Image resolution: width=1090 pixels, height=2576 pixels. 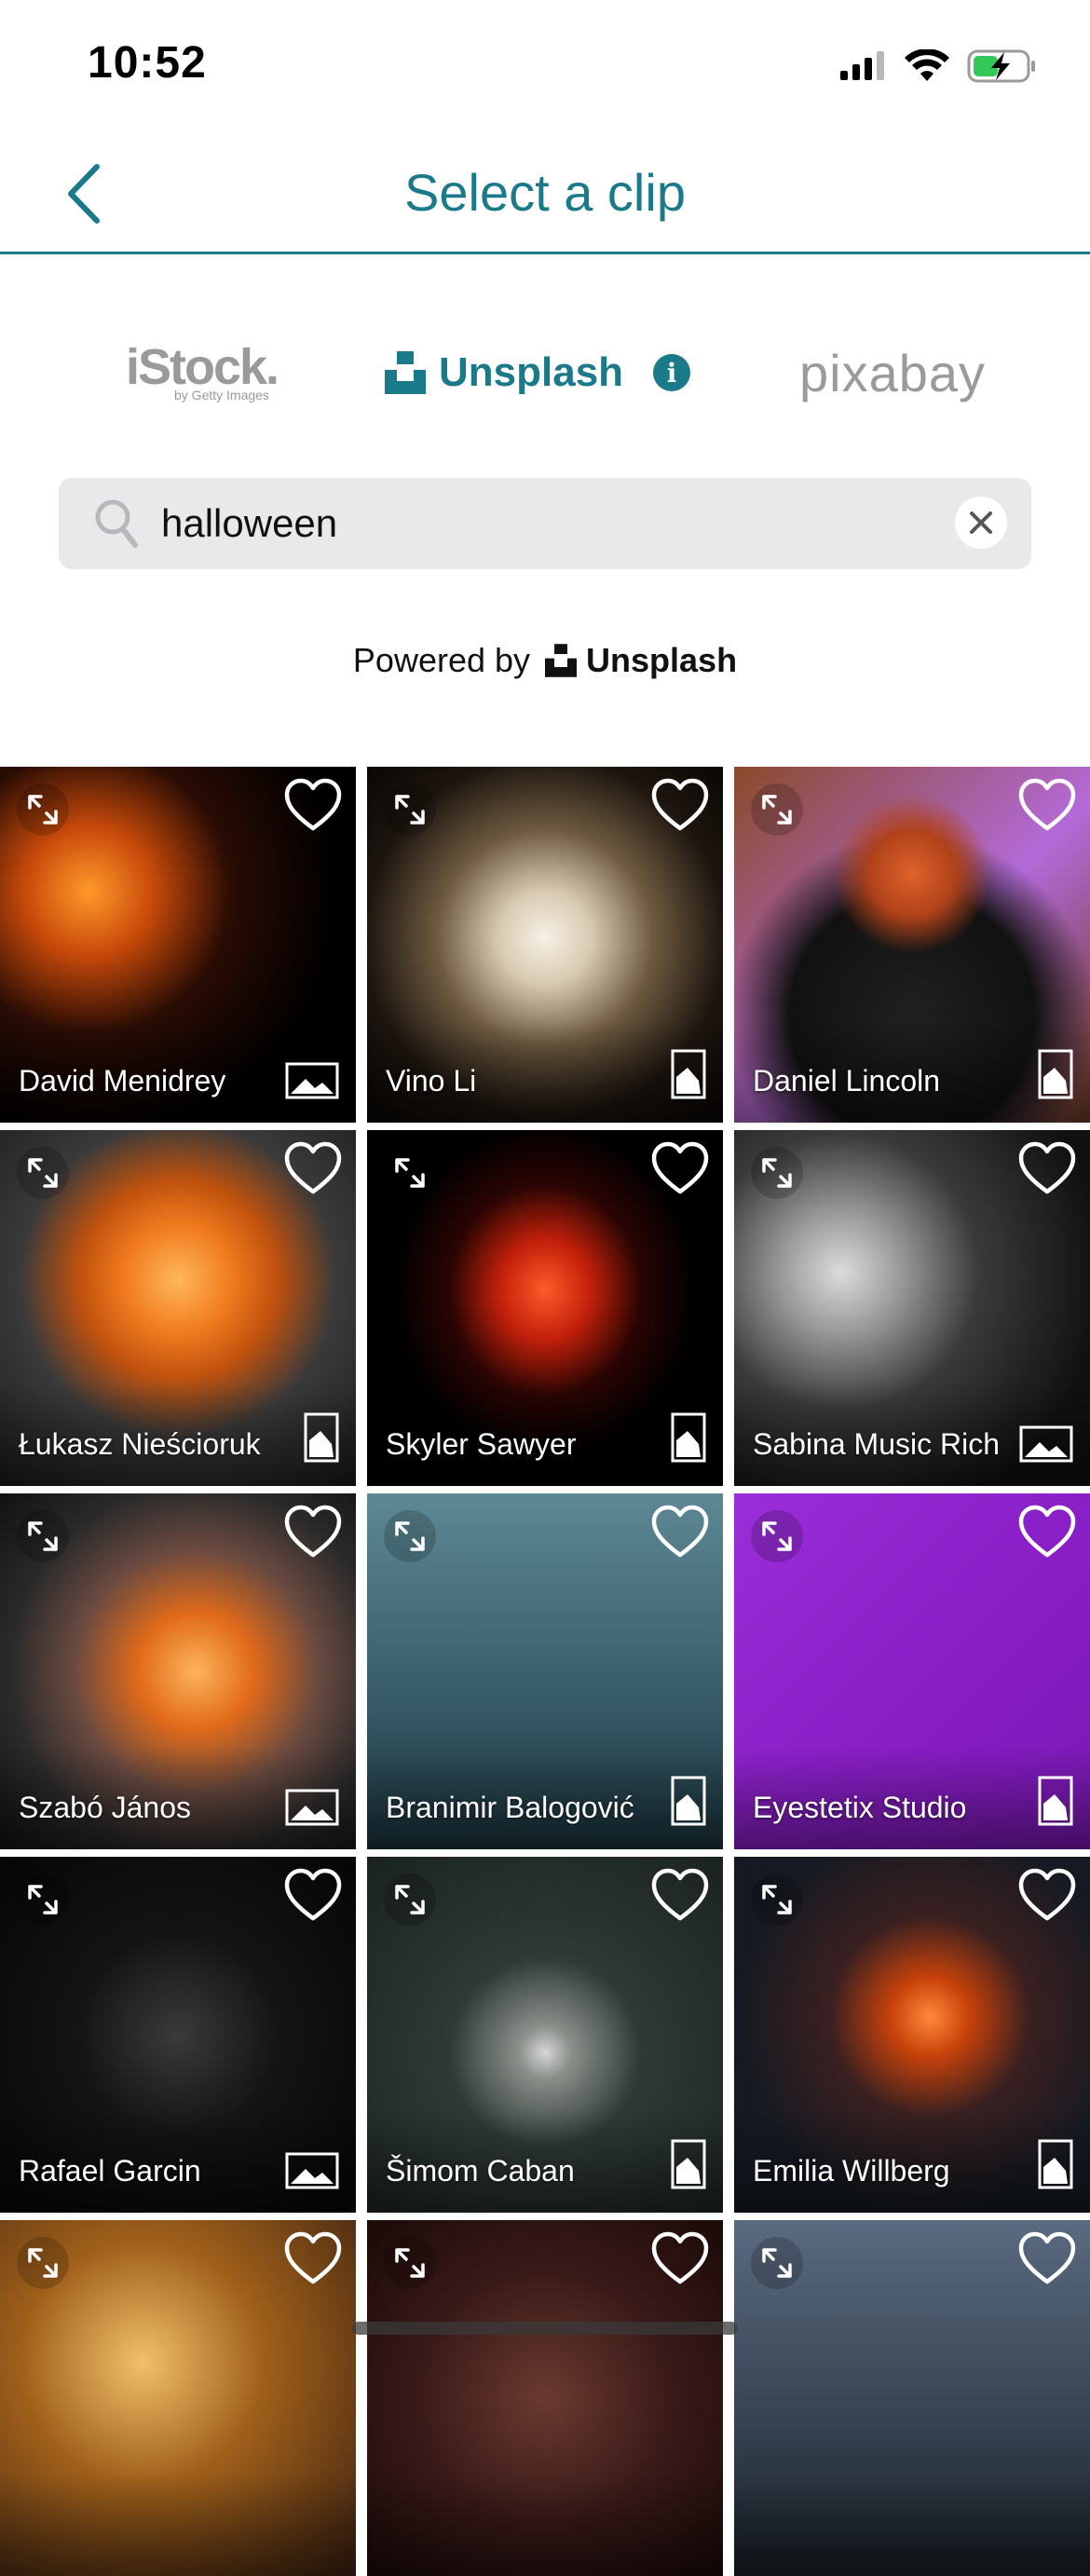 I want to click on clear-search-button, so click(x=981, y=523).